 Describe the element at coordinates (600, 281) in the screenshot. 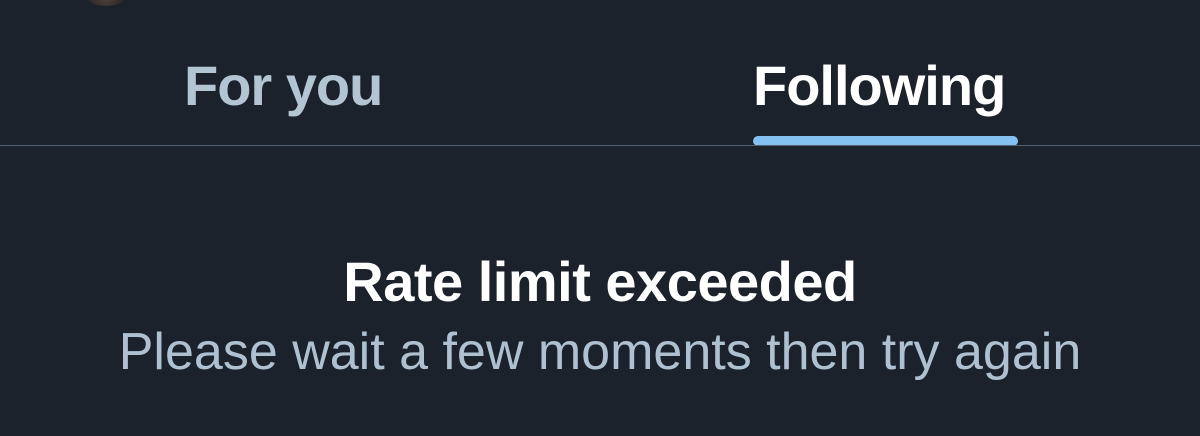

I see `error-title: Rate limit exceeded` at that location.